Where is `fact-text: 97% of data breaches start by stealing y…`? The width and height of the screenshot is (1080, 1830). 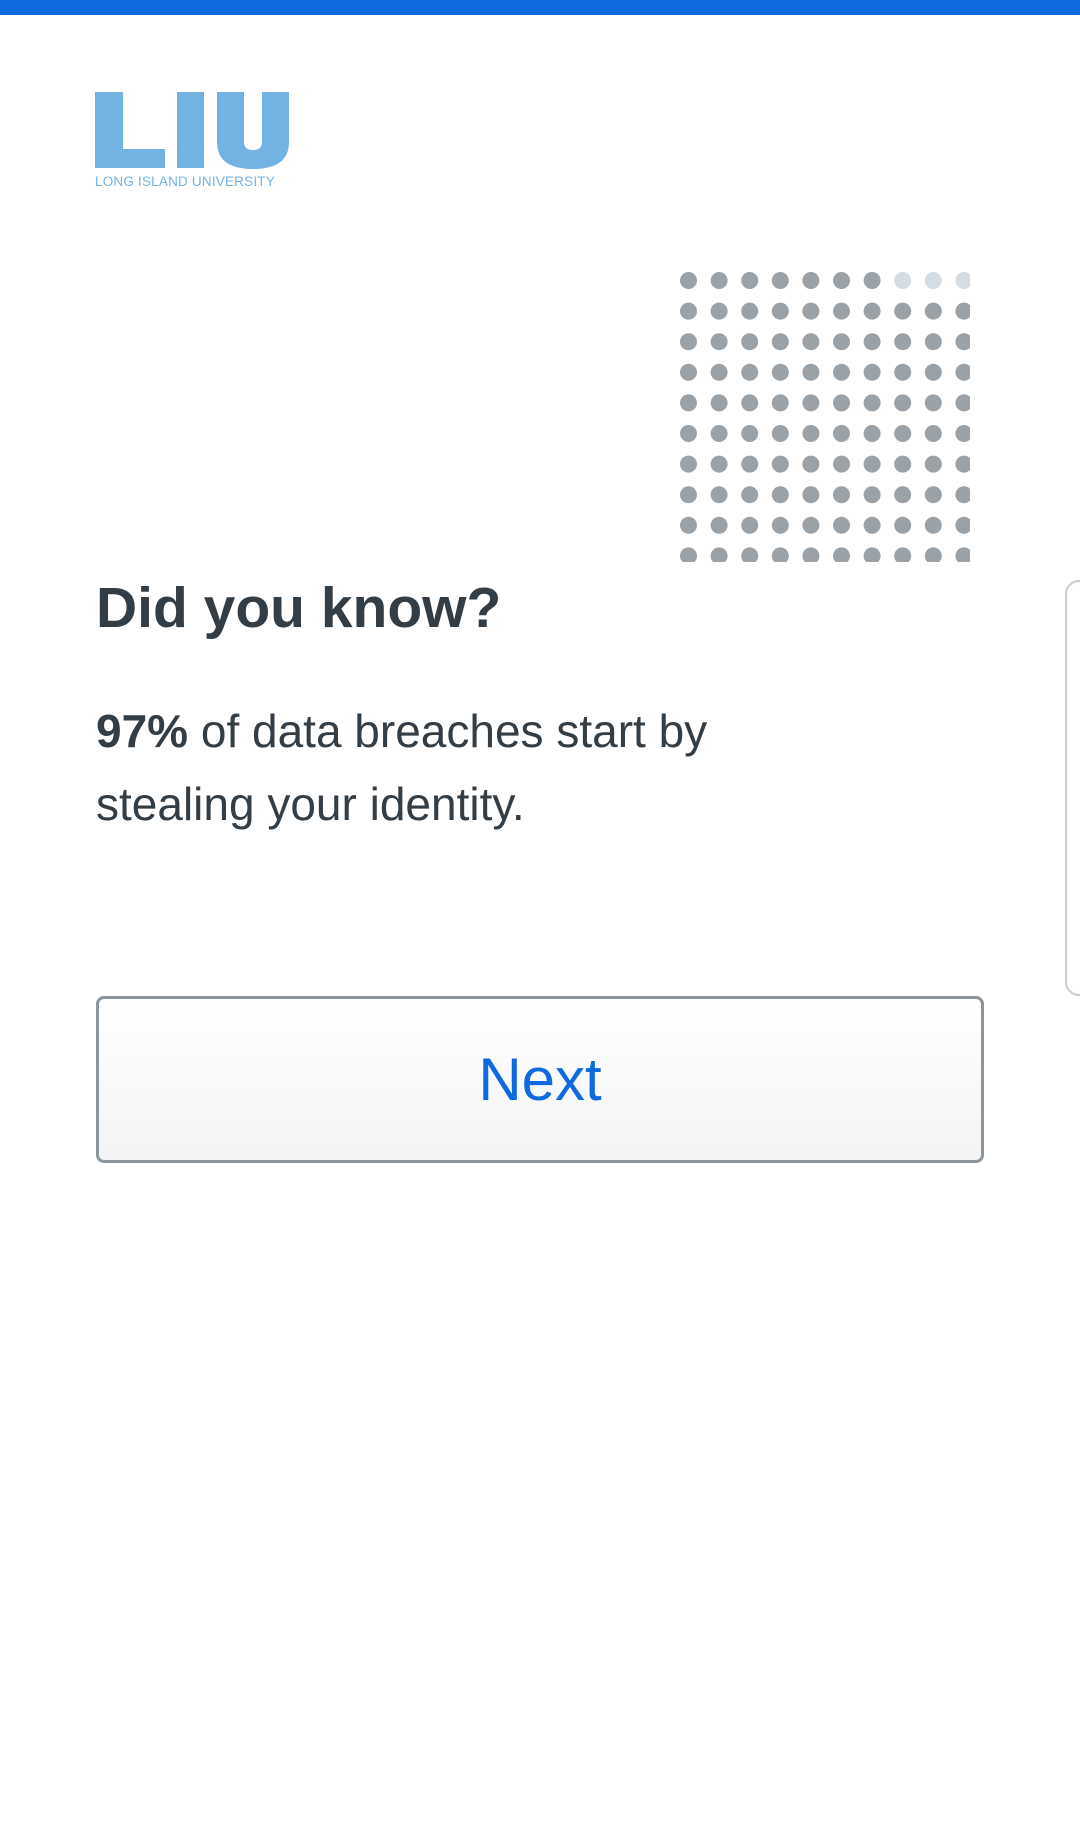 fact-text: 97% of data breaches start by stealing y… is located at coordinates (456, 768).